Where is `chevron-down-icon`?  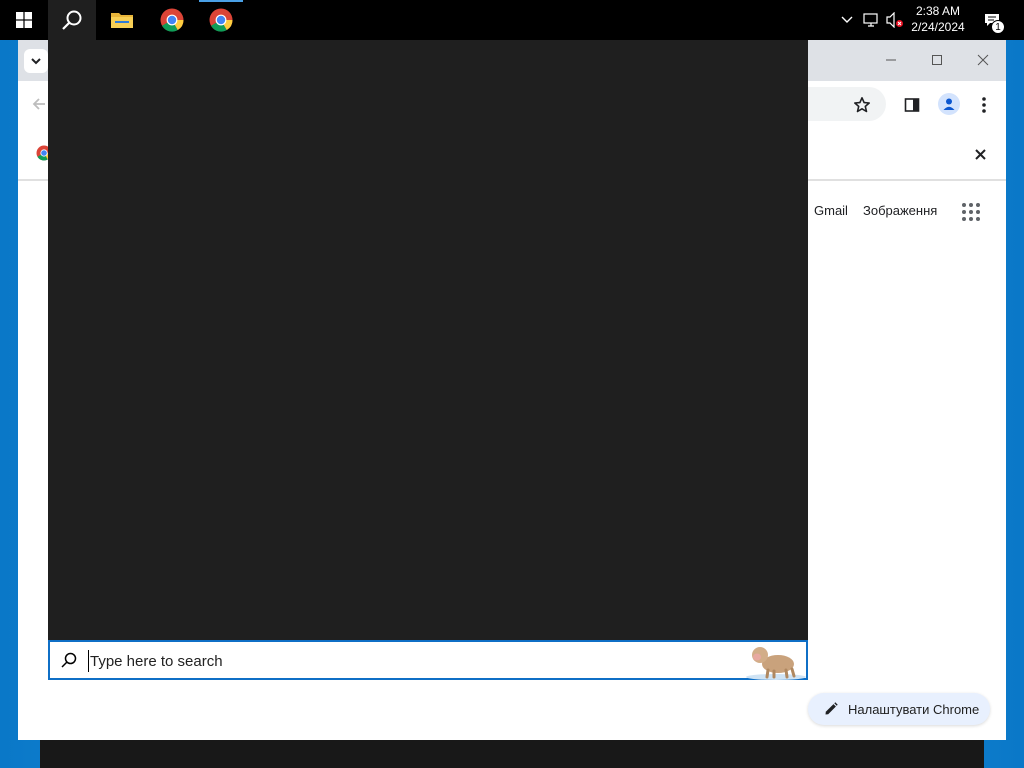
chevron-down-icon is located at coordinates (36, 61).